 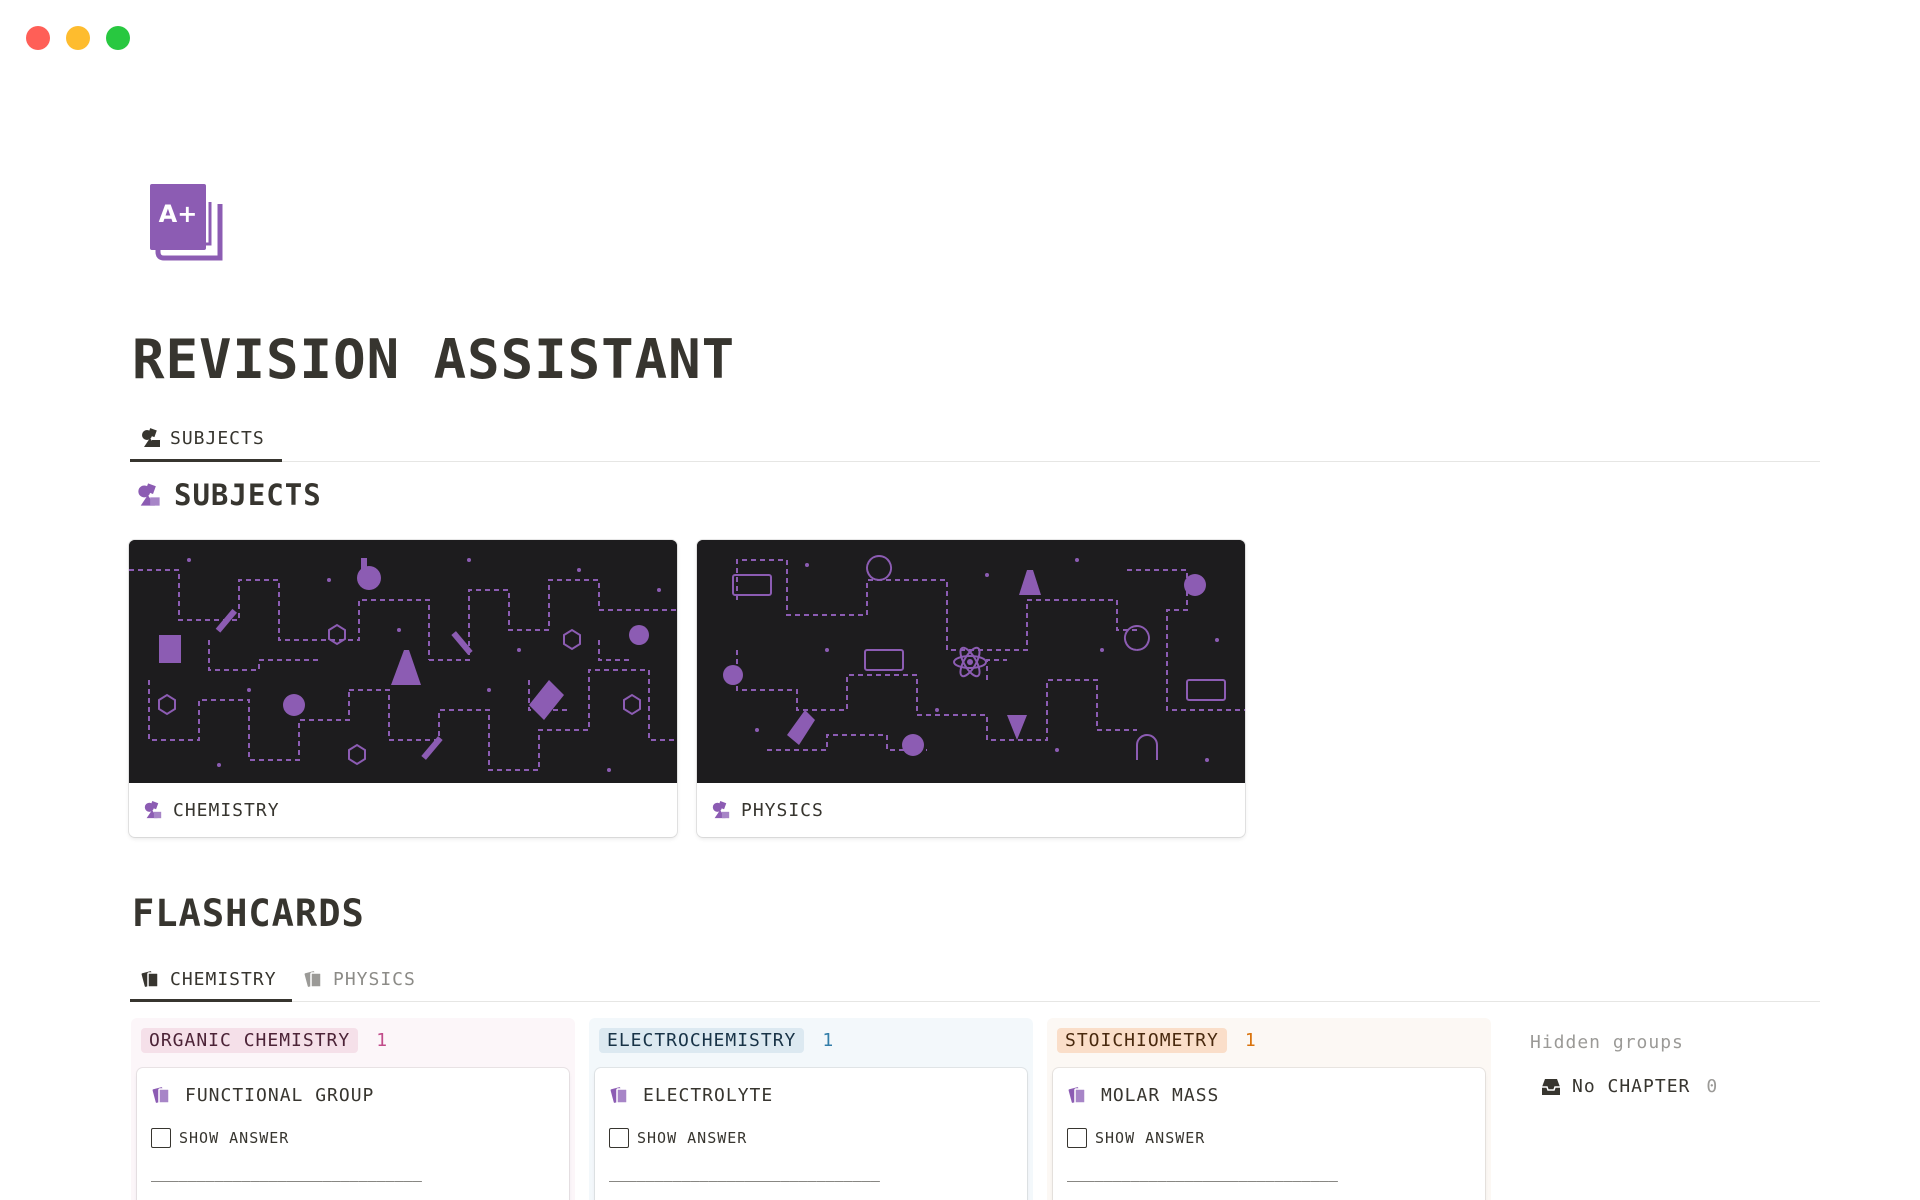 What do you see at coordinates (1712, 1086) in the screenshot?
I see `no-chapter-count: 0` at bounding box center [1712, 1086].